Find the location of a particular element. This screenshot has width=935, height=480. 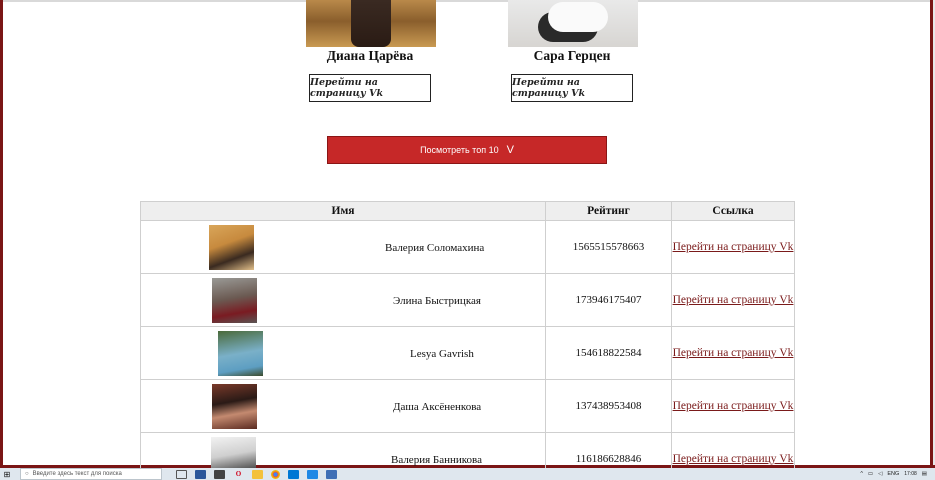

profile-name: Диана Царёва is located at coordinates (370, 55).